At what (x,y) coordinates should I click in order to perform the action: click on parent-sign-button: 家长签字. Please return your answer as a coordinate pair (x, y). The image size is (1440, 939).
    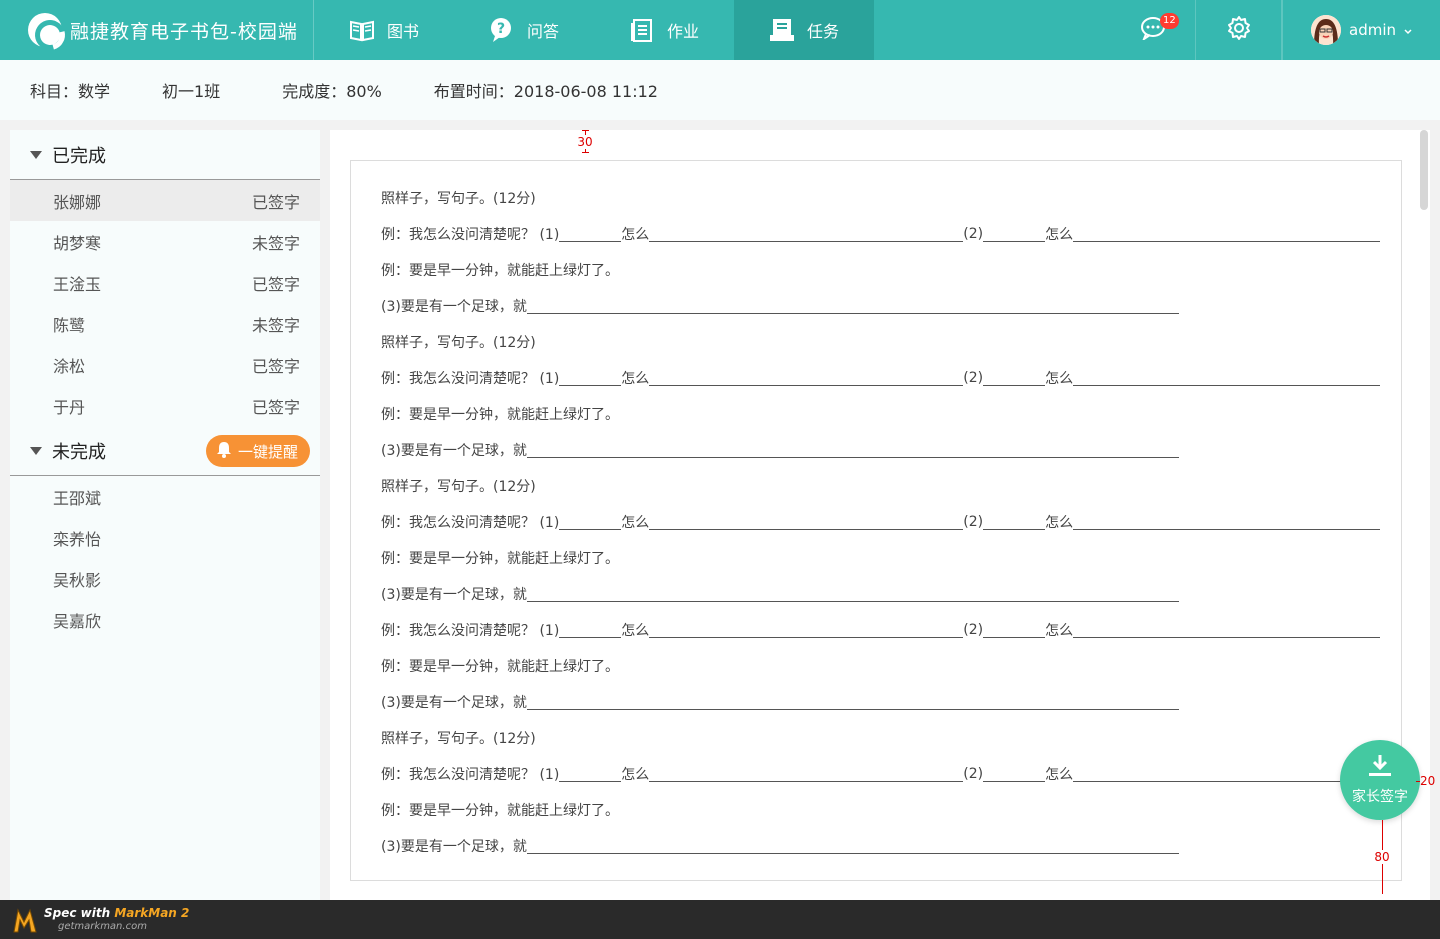
    Looking at the image, I should click on (1380, 780).